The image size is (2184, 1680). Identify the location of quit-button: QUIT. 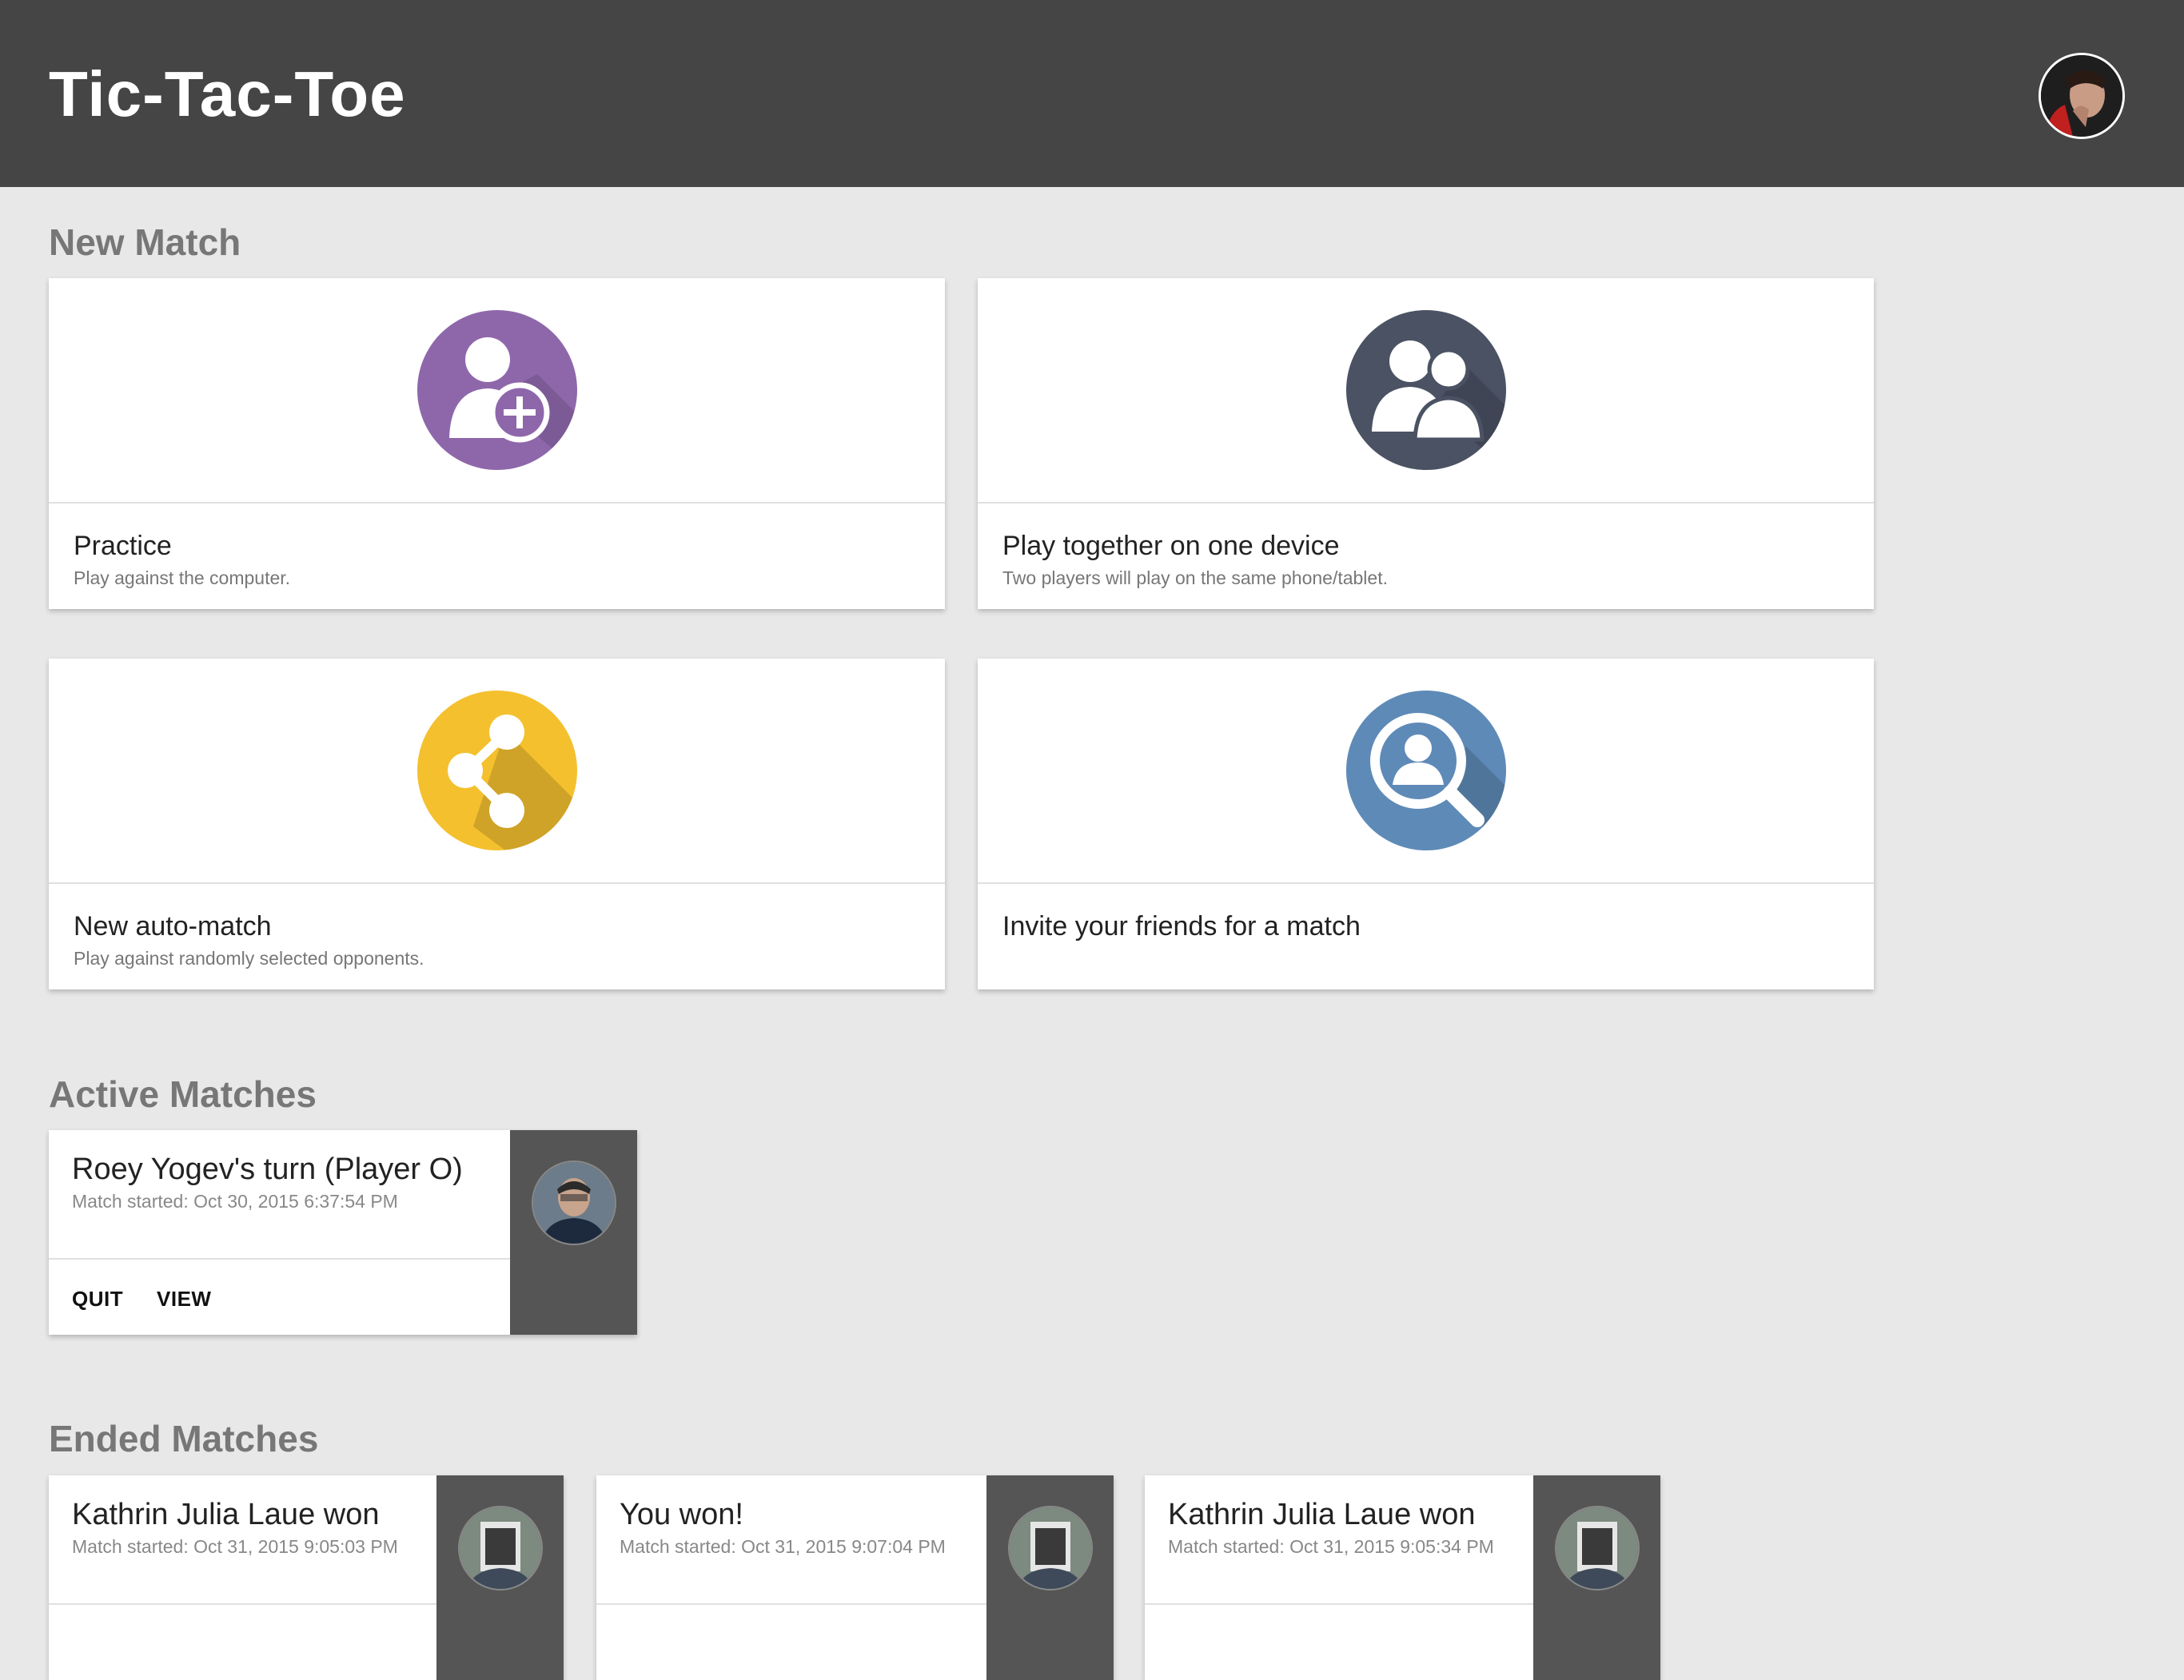
(97, 1299).